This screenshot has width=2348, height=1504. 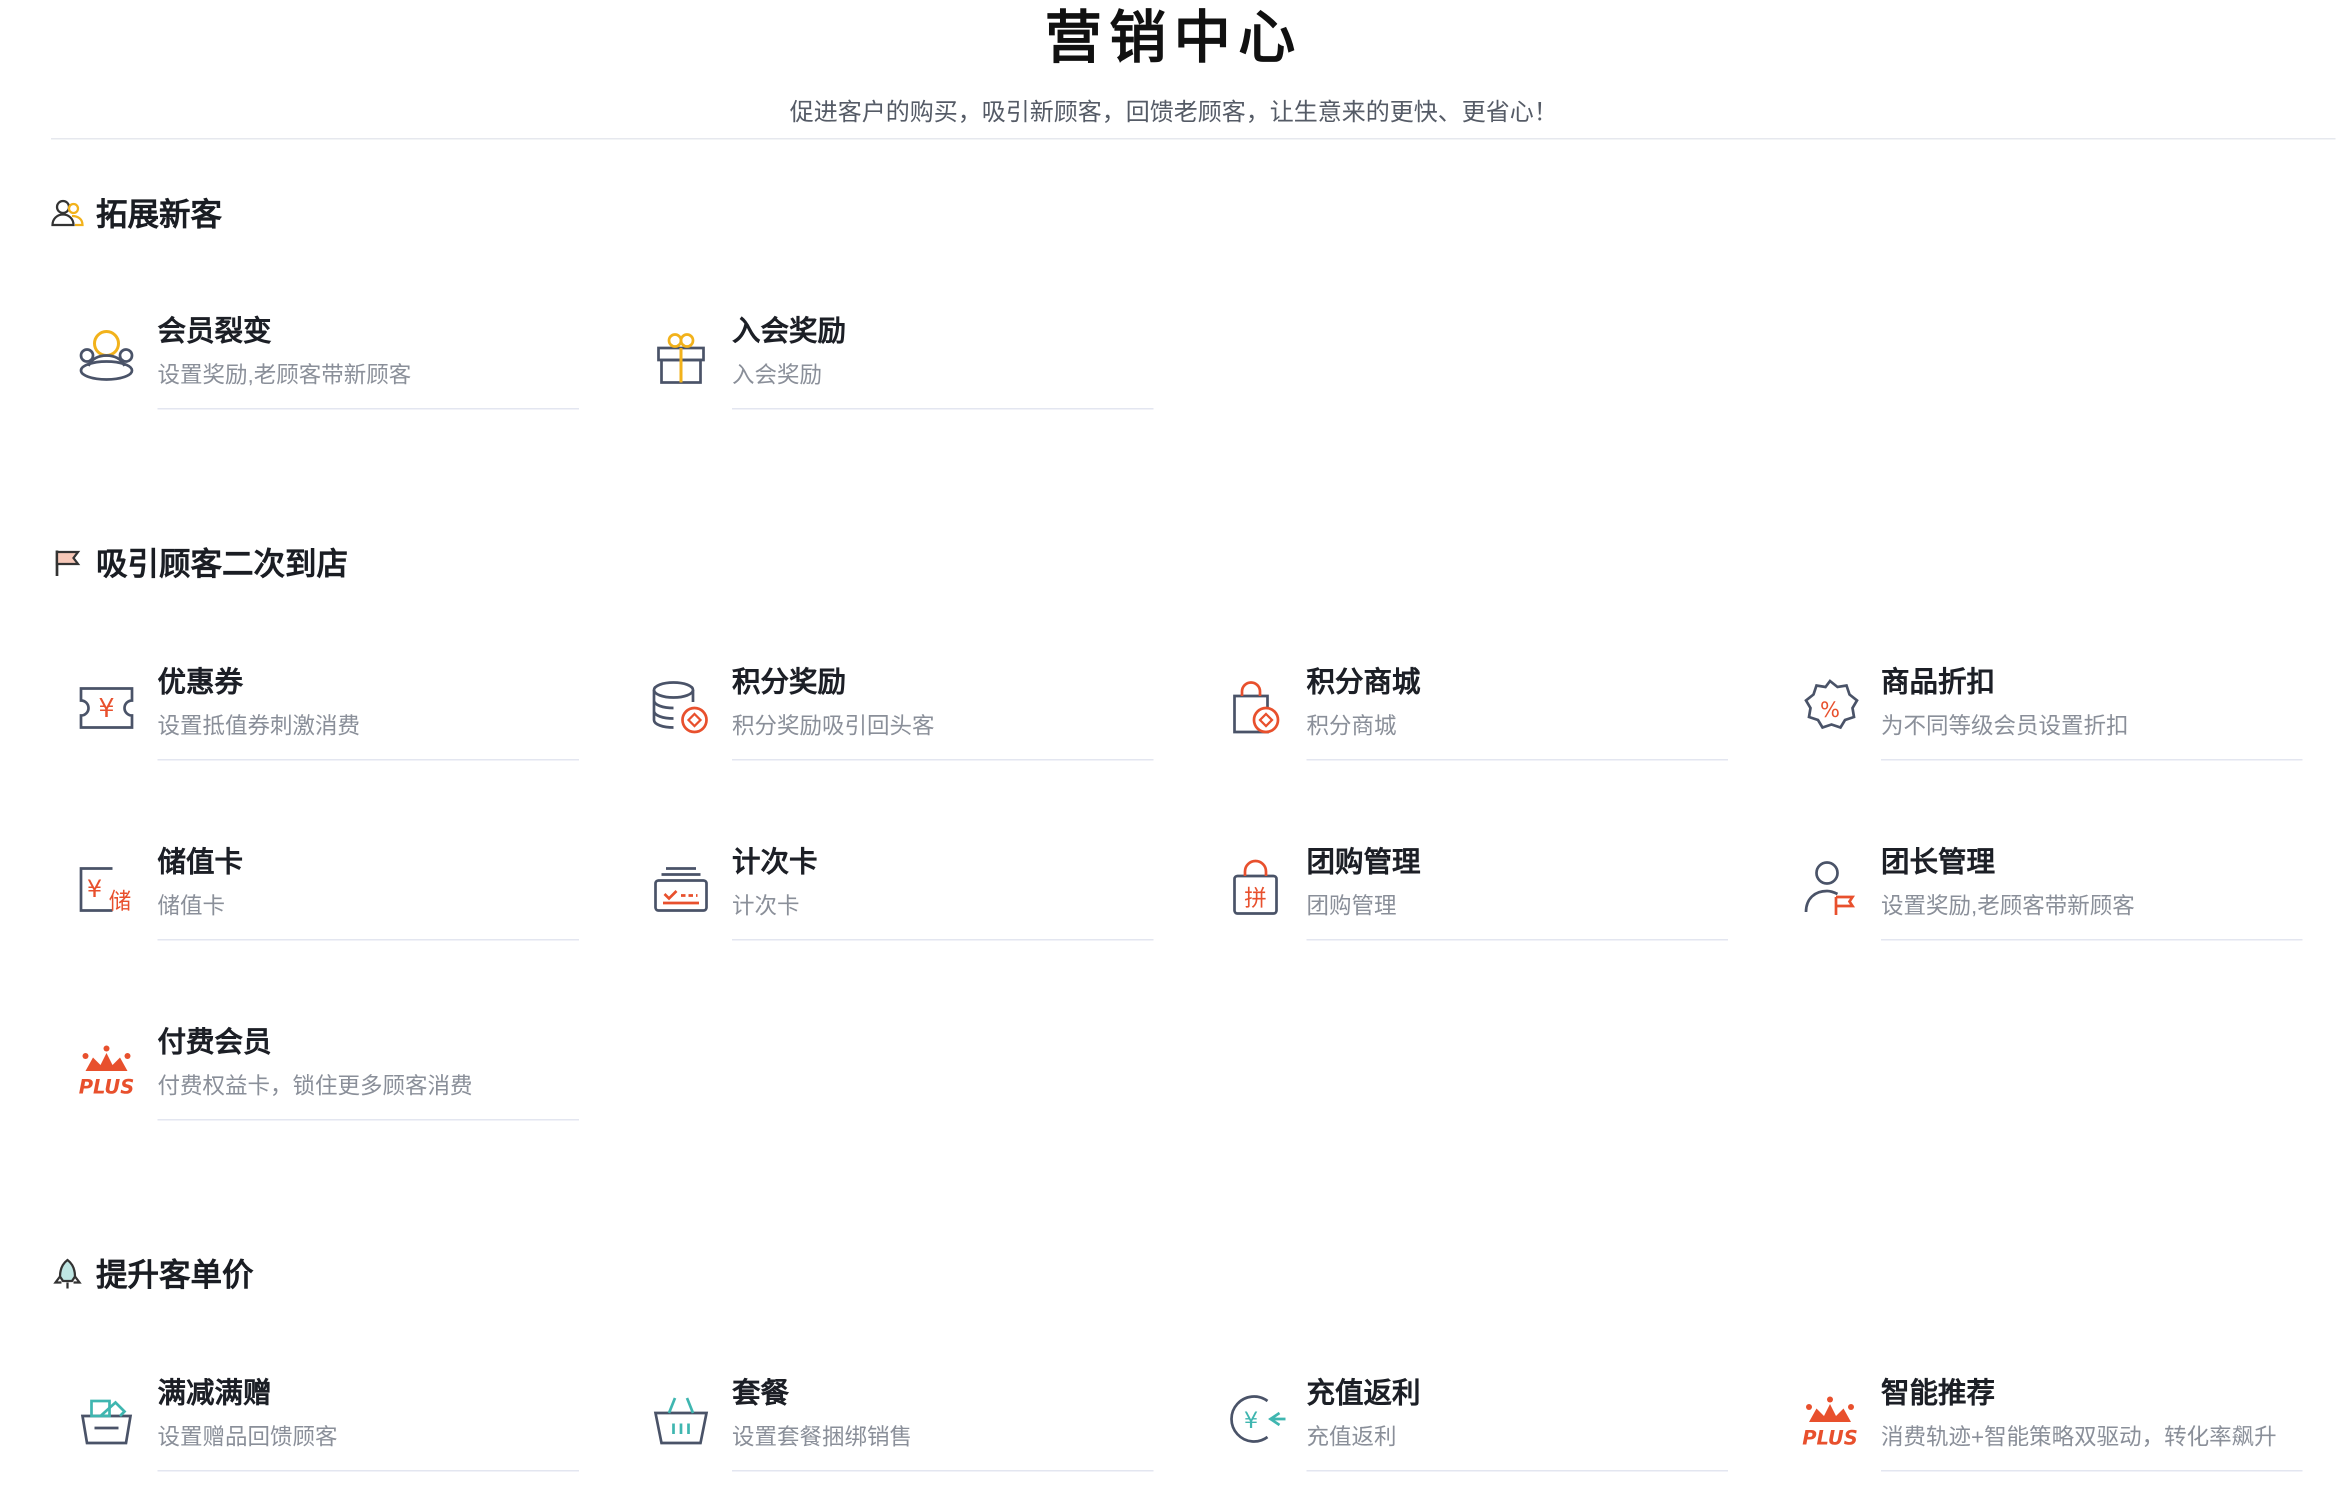 I want to click on card-description: 计次卡, so click(x=766, y=907).